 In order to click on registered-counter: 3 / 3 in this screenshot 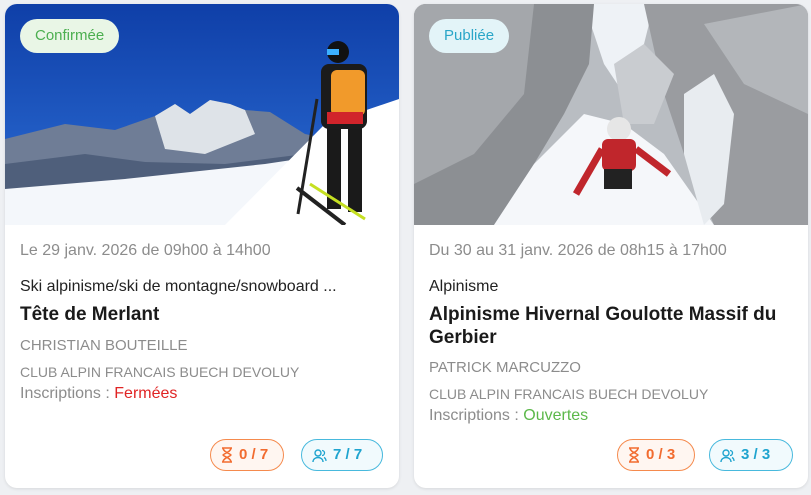, I will do `click(751, 455)`.